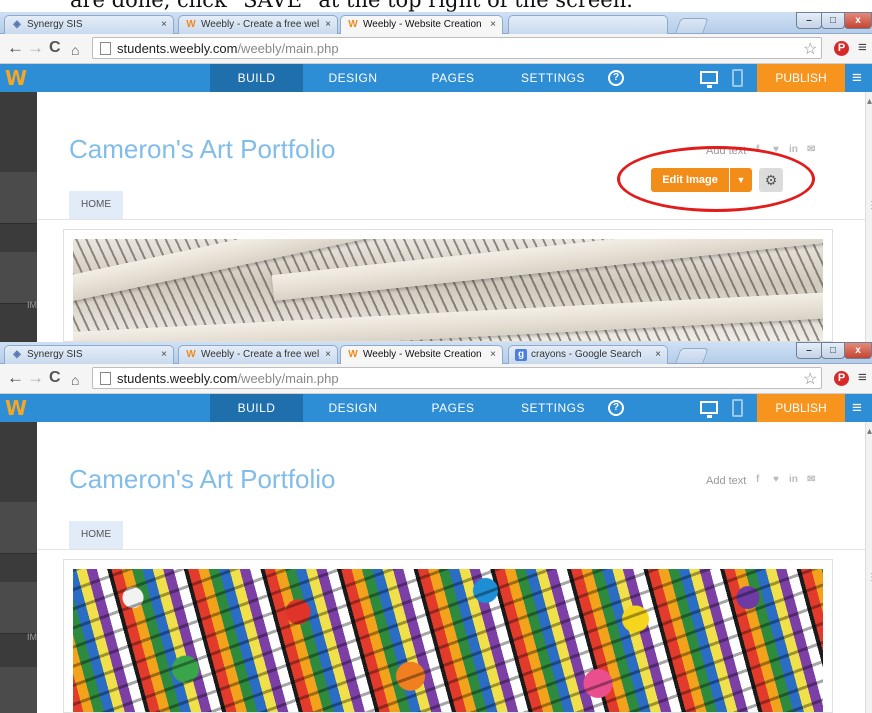 Image resolution: width=872 pixels, height=713 pixels. Describe the element at coordinates (18, 567) in the screenshot. I see `left-rail: IM` at that location.